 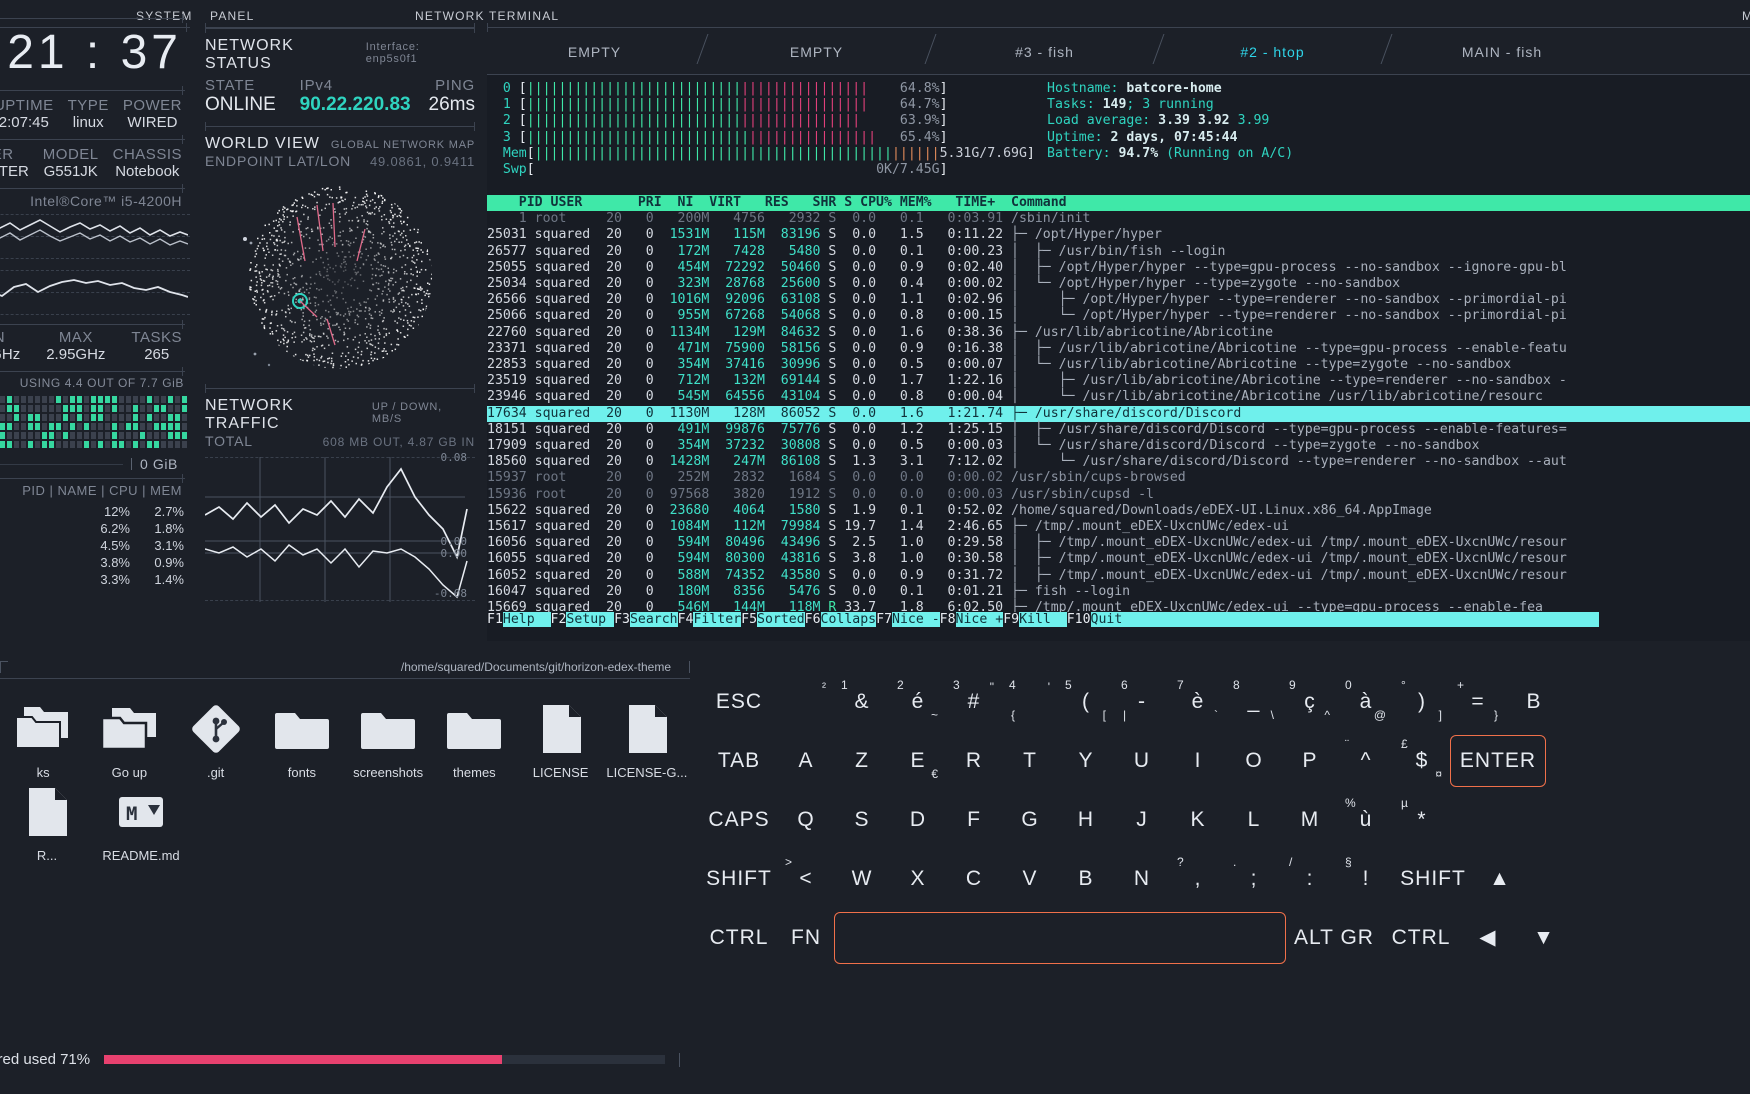 I want to click on process-row: ome-shell4.5%3.1%, so click(x=95, y=545).